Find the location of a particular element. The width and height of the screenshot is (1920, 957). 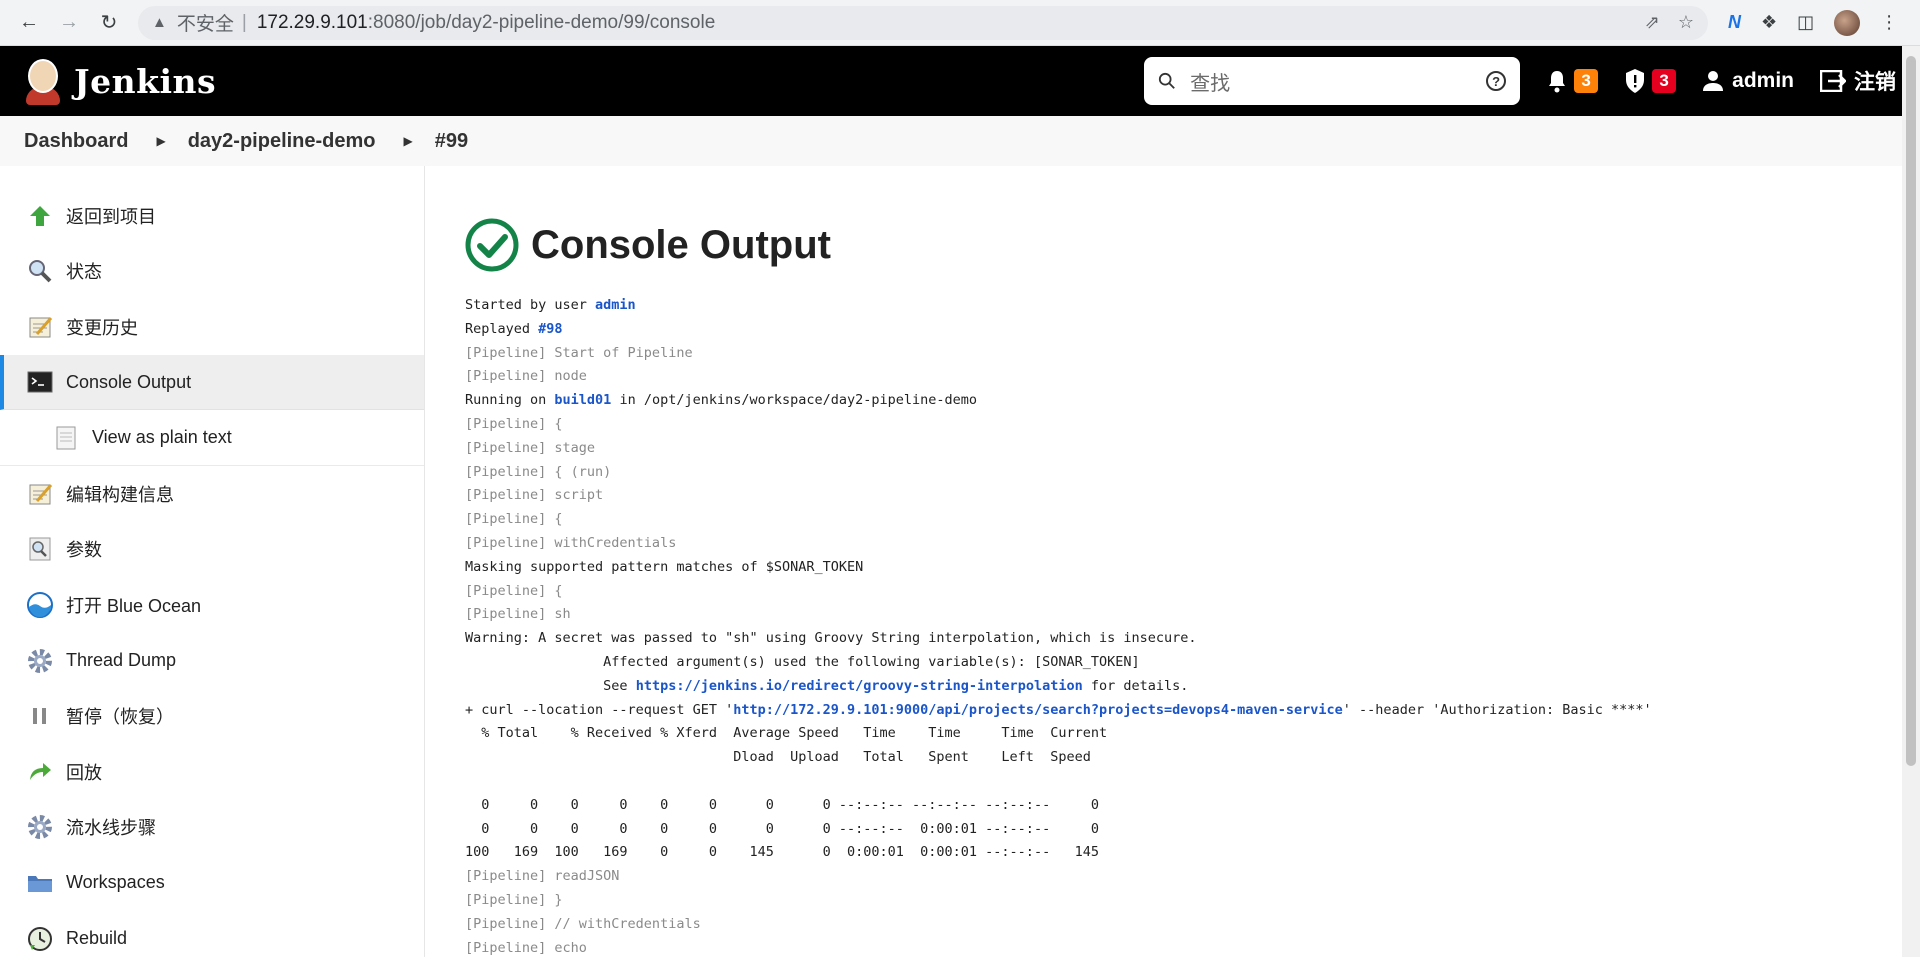

sidebar-item-label: Rebuild is located at coordinates (97, 938).